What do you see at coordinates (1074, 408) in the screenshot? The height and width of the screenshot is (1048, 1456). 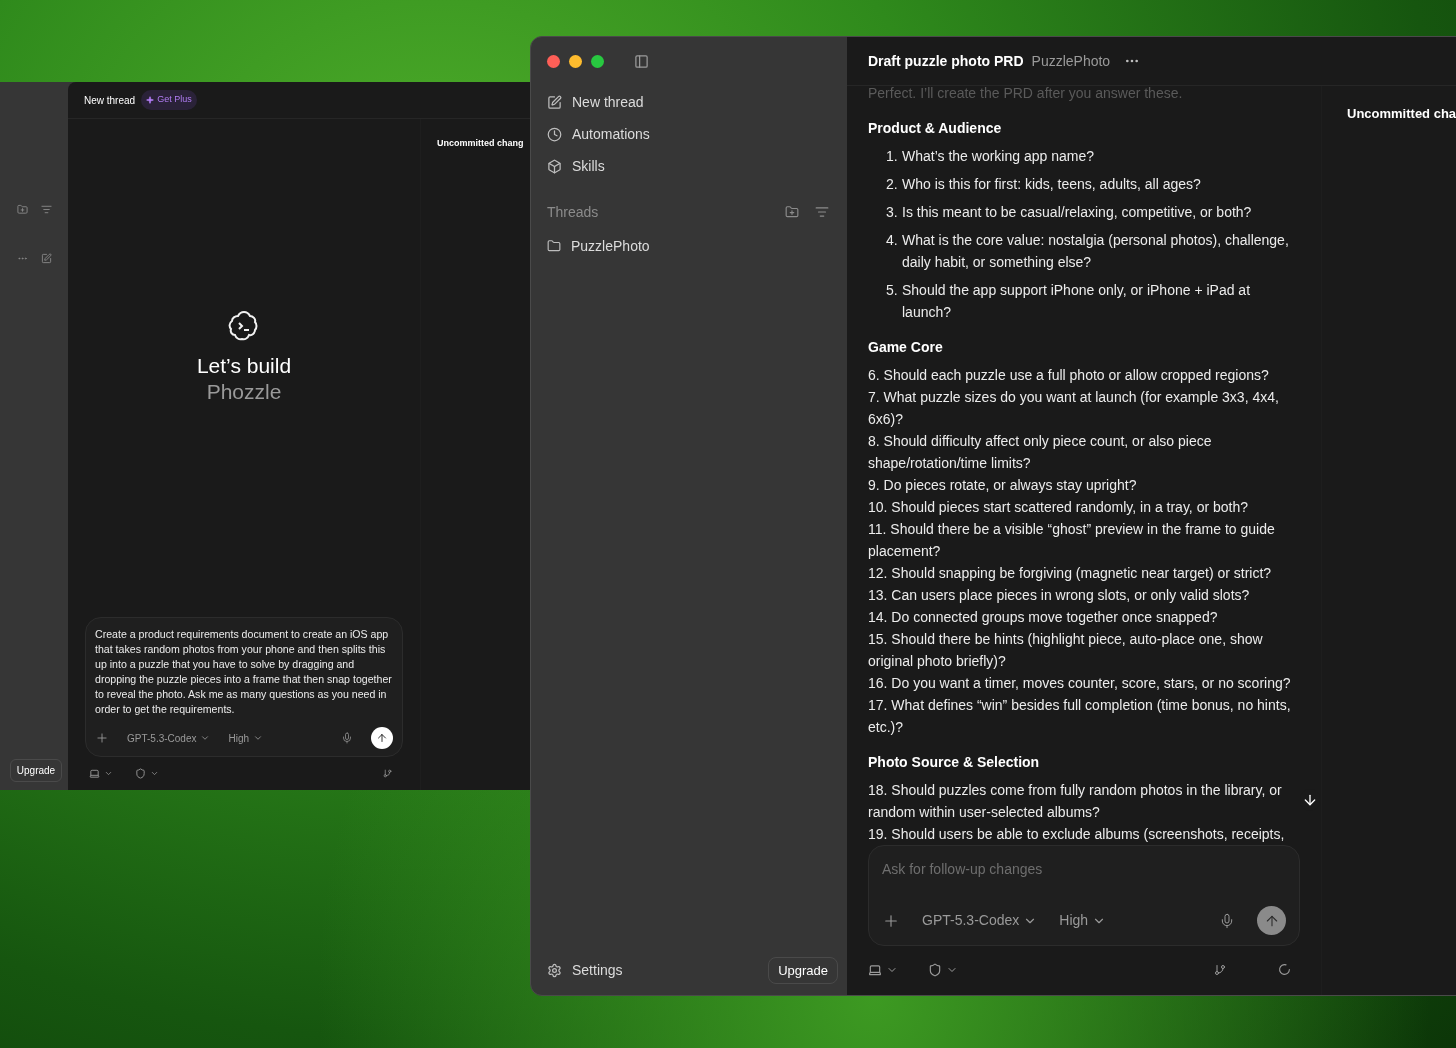 I see `question-text: 7. What puzzle sizes do you want at launch (for example 3x3, 4x4, 6x6)?` at bounding box center [1074, 408].